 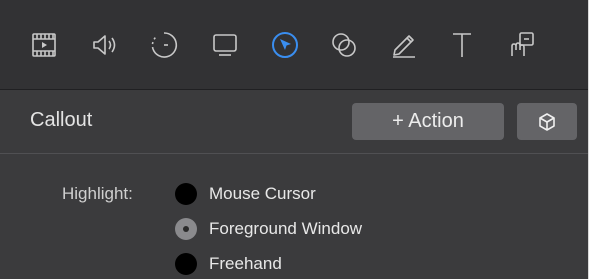 I want to click on toolbar-animation-button, so click(x=164, y=45).